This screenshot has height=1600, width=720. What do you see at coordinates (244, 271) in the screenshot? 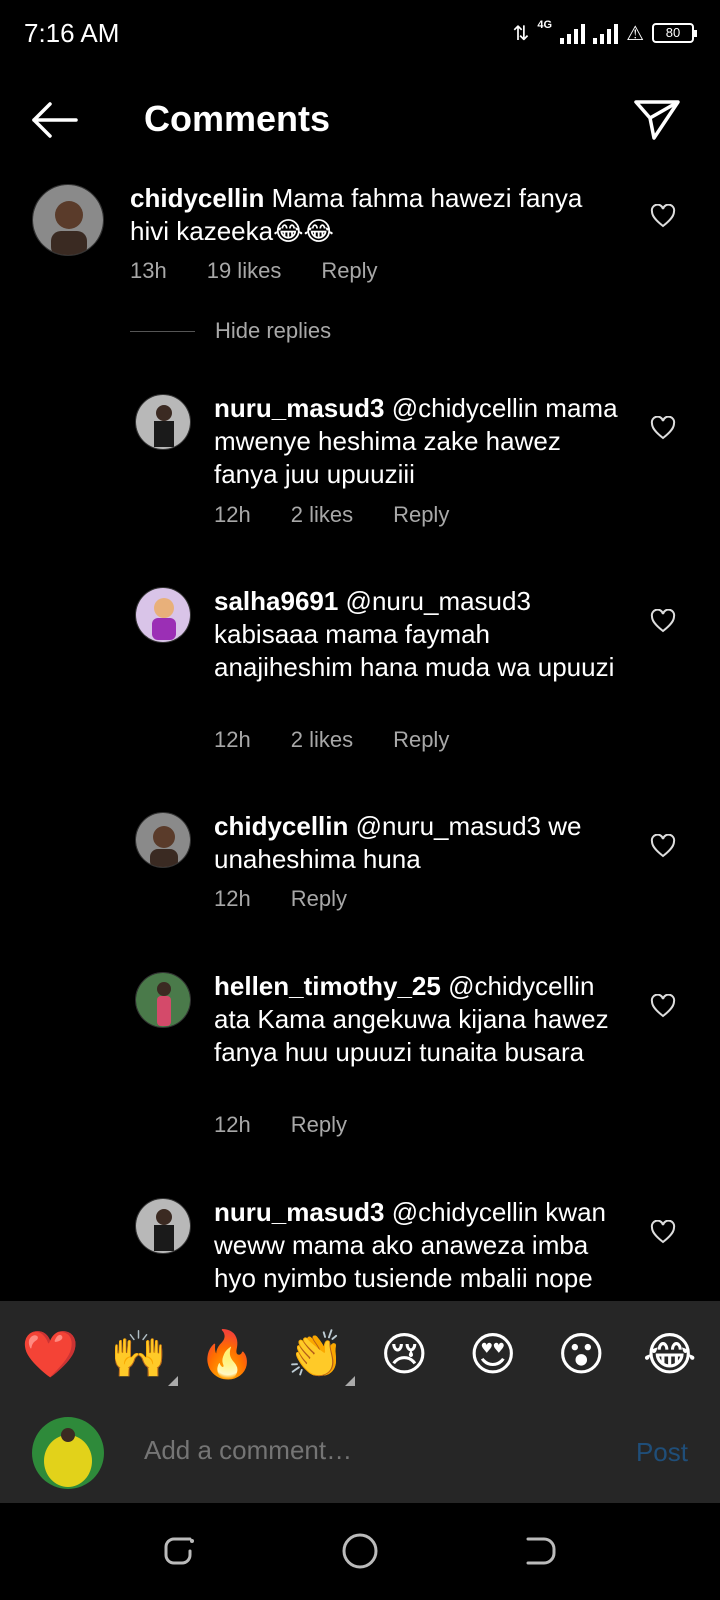
I see `comment-likes: 19 likes` at bounding box center [244, 271].